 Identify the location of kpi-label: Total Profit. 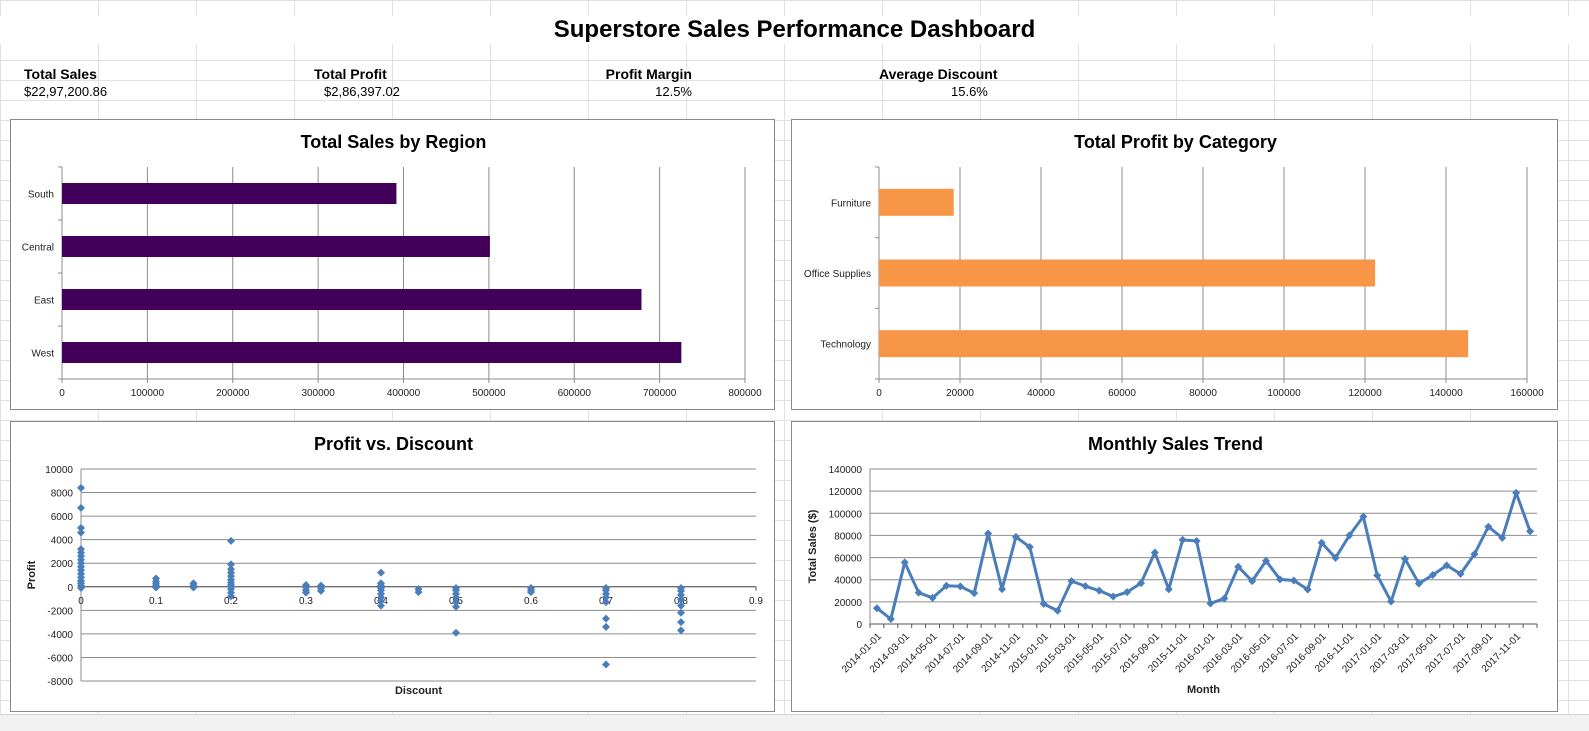
(350, 74).